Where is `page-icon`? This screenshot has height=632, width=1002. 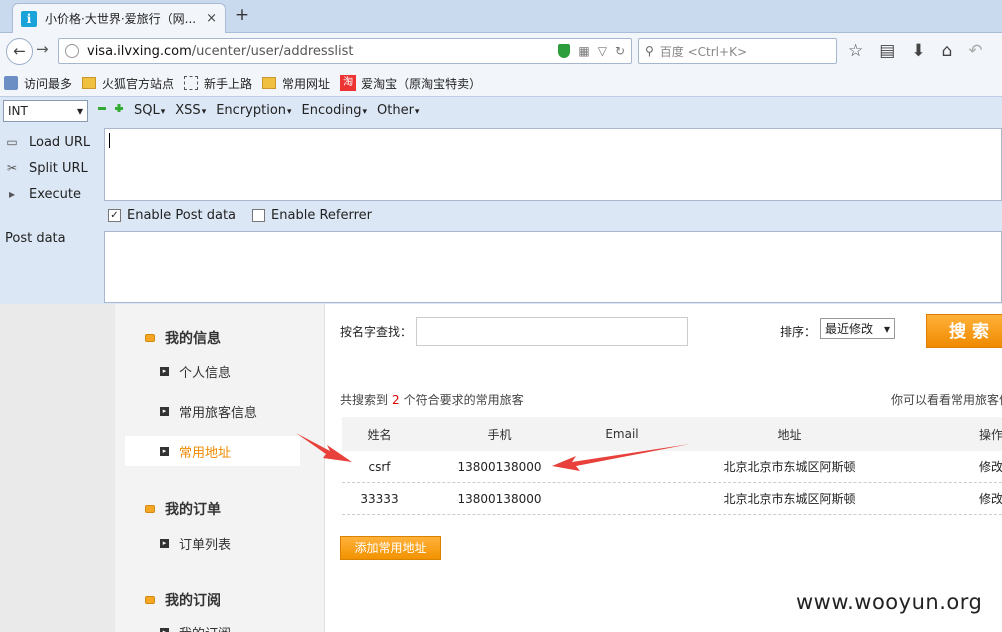 page-icon is located at coordinates (191, 83).